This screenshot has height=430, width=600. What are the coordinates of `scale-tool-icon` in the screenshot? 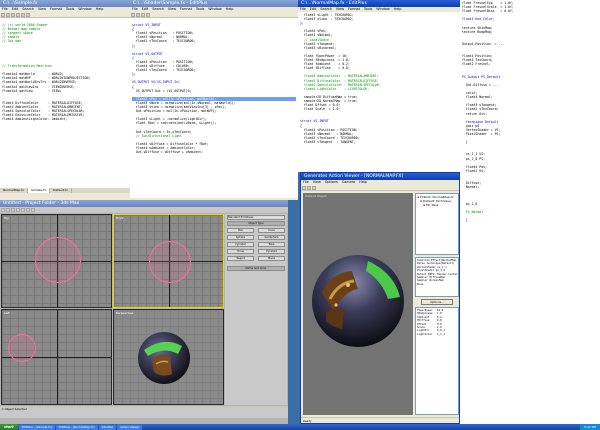 It's located at (18, 210).